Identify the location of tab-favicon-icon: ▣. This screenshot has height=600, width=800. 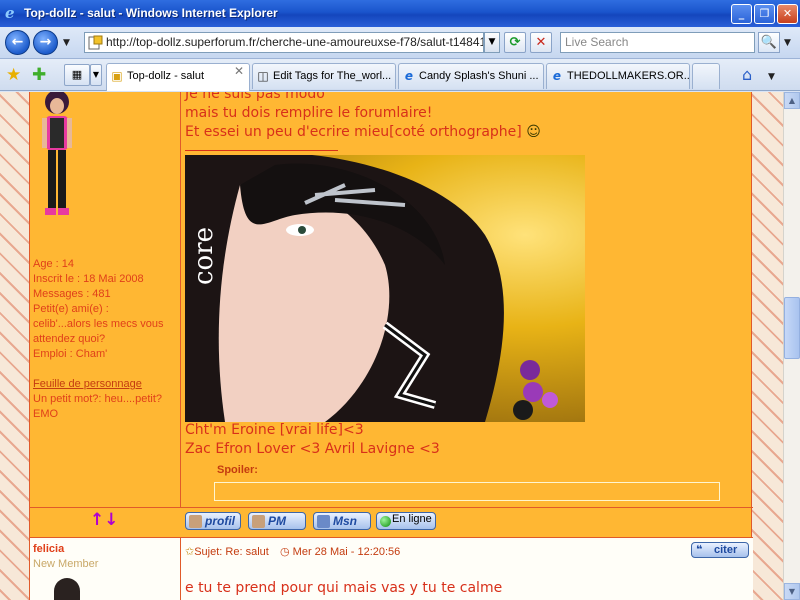
(117, 76).